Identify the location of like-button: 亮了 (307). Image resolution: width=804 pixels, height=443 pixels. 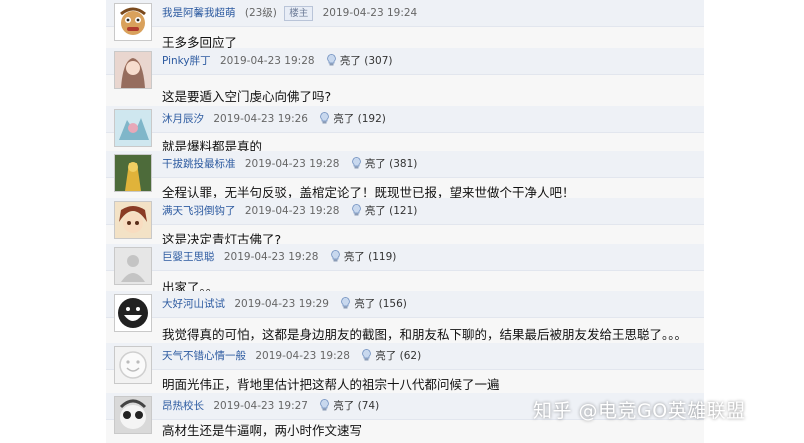
(359, 60).